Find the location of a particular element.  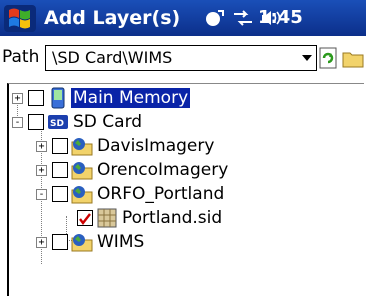

chevron-down-icon is located at coordinates (307, 58).